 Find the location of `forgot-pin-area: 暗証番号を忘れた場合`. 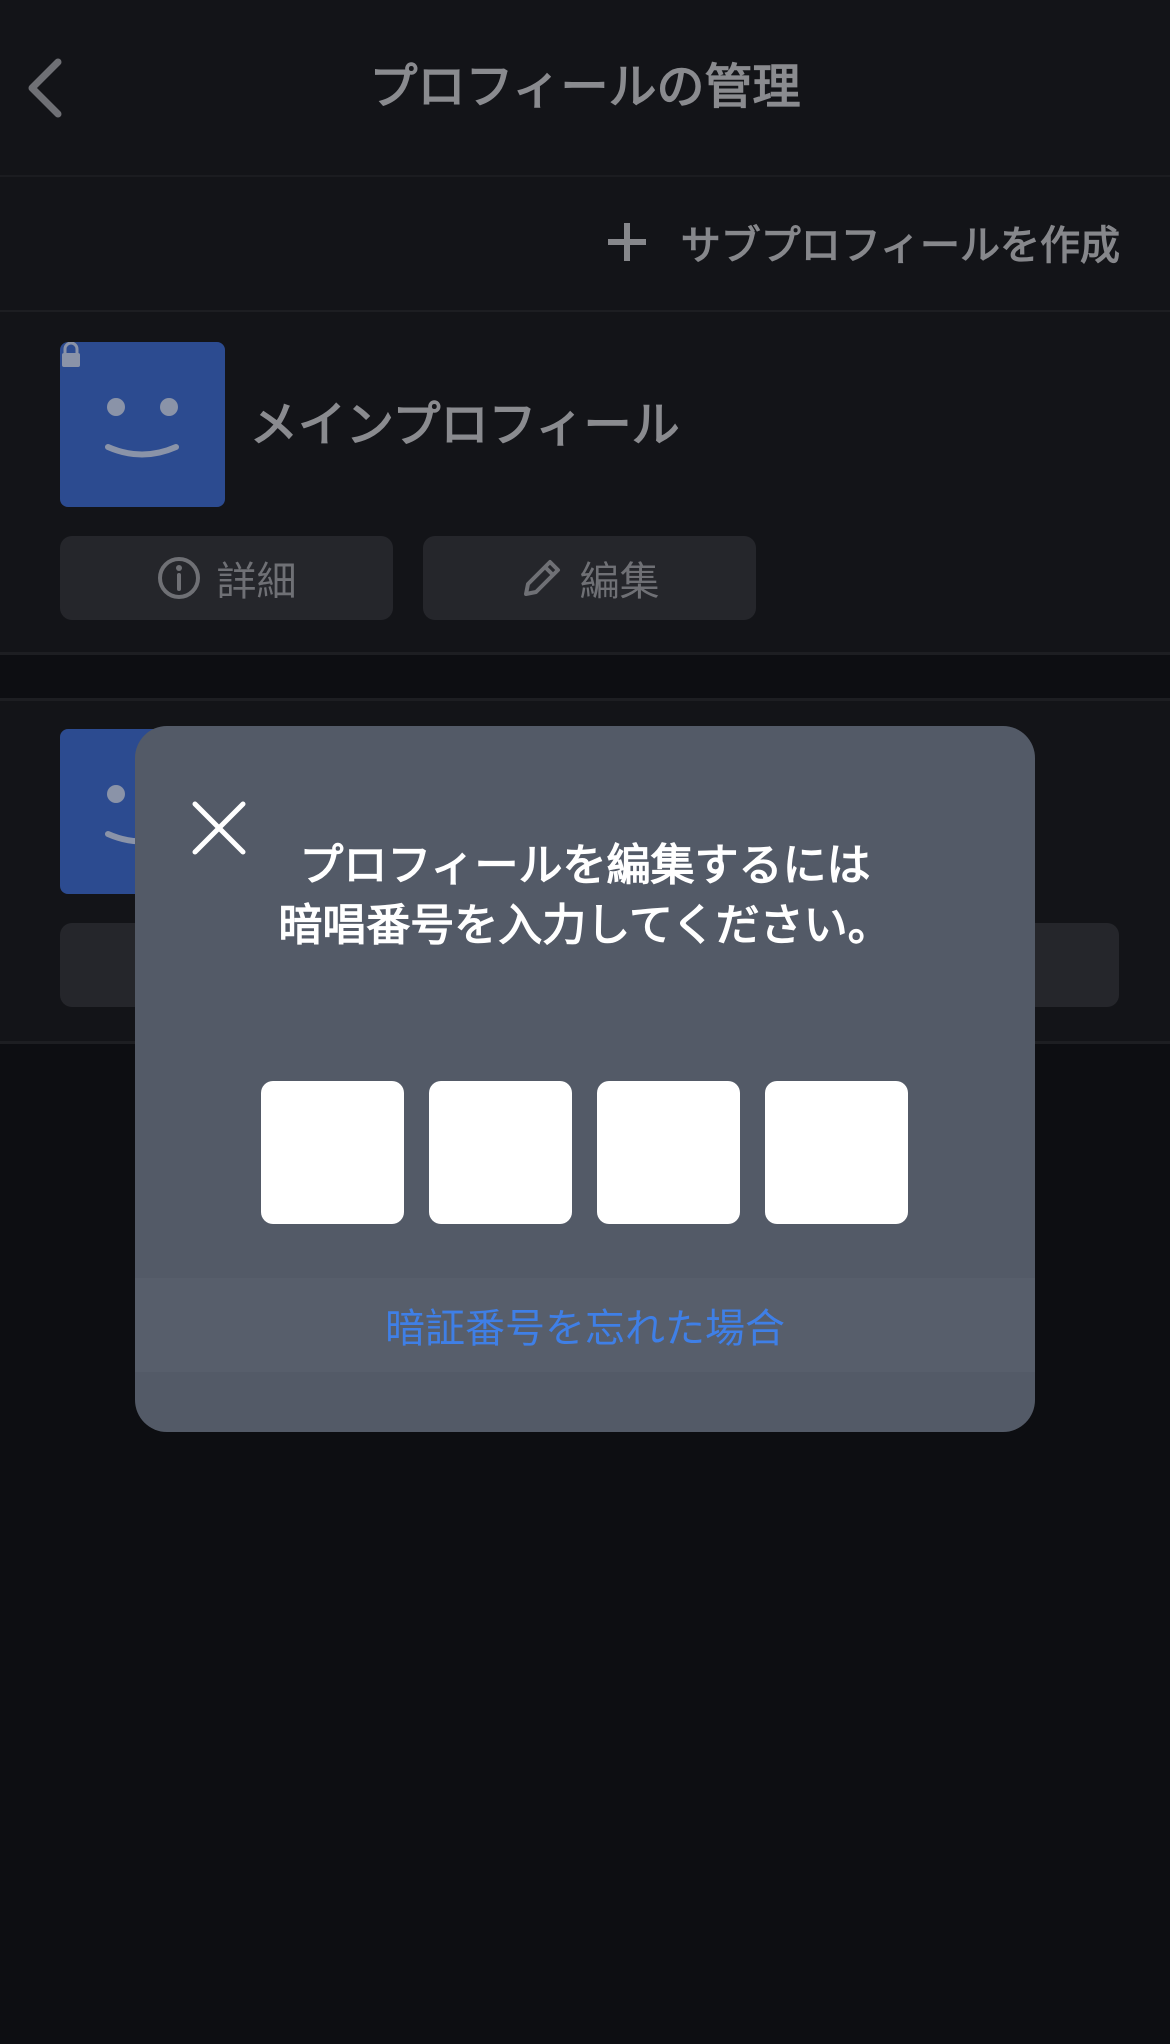

forgot-pin-area: 暗証番号を忘れた場合 is located at coordinates (585, 1325).